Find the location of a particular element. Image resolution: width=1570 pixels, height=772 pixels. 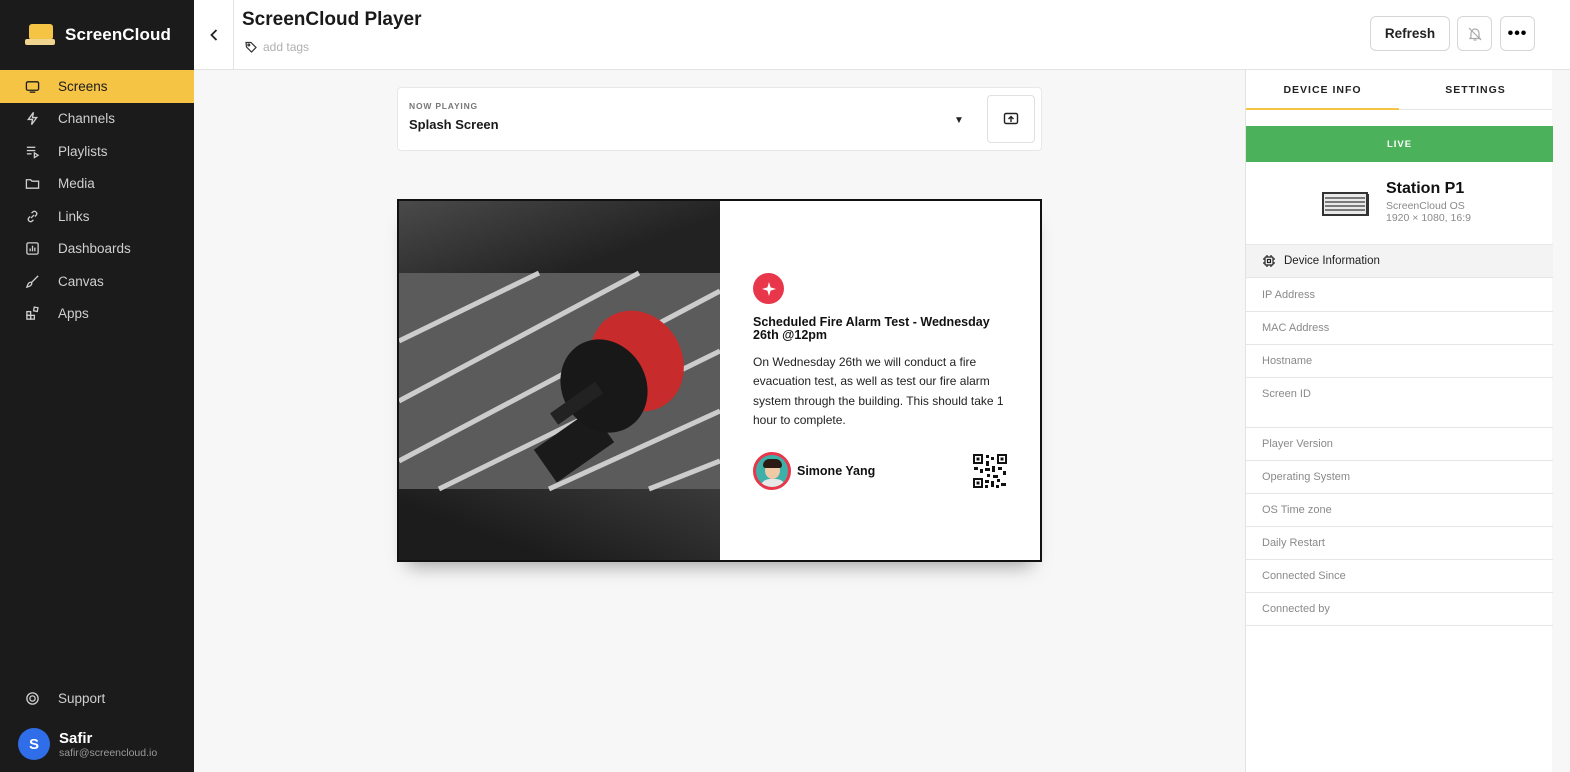

apps-icon is located at coordinates (32, 314).